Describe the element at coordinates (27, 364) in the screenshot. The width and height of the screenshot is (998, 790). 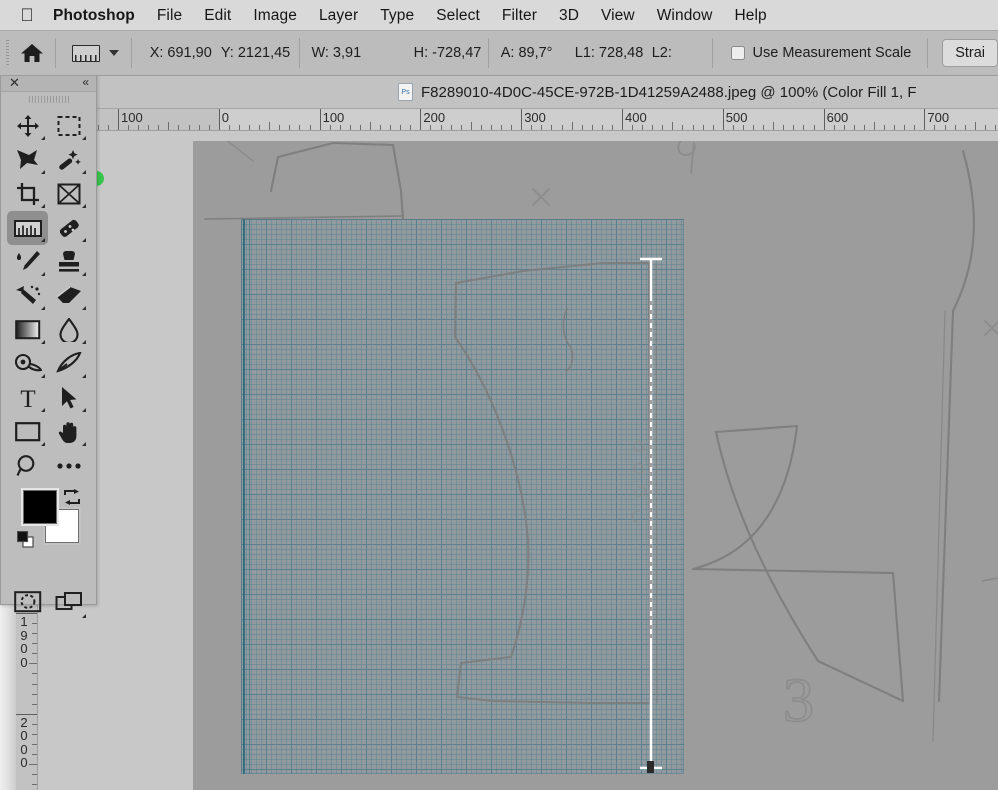
I see `dodge-tool` at that location.